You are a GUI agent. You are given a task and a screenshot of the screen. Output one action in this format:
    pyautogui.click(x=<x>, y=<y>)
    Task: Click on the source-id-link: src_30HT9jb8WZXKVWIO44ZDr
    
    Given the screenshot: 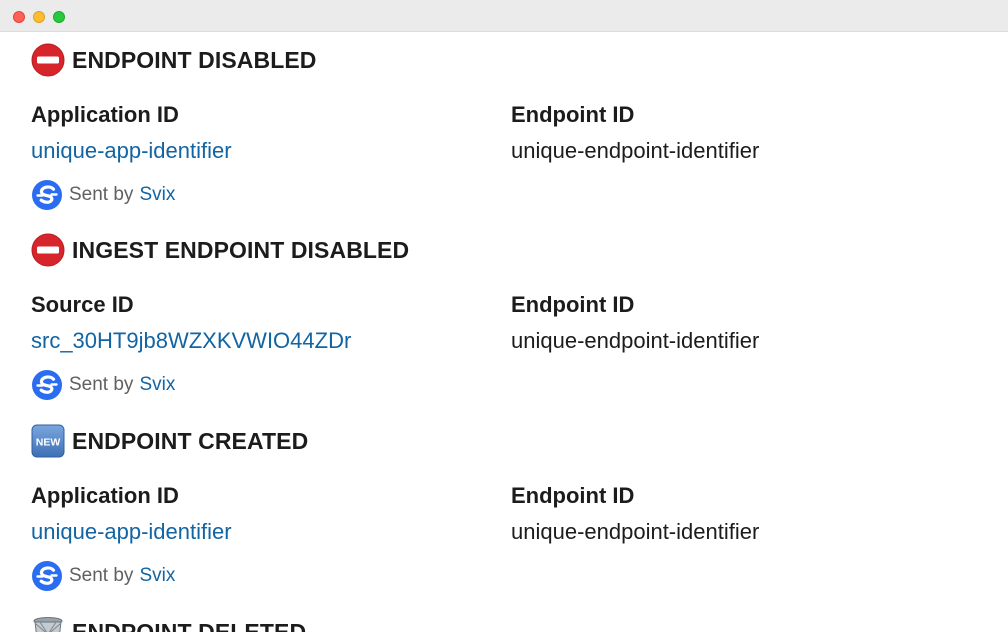 What is the action you would take?
    pyautogui.click(x=191, y=341)
    